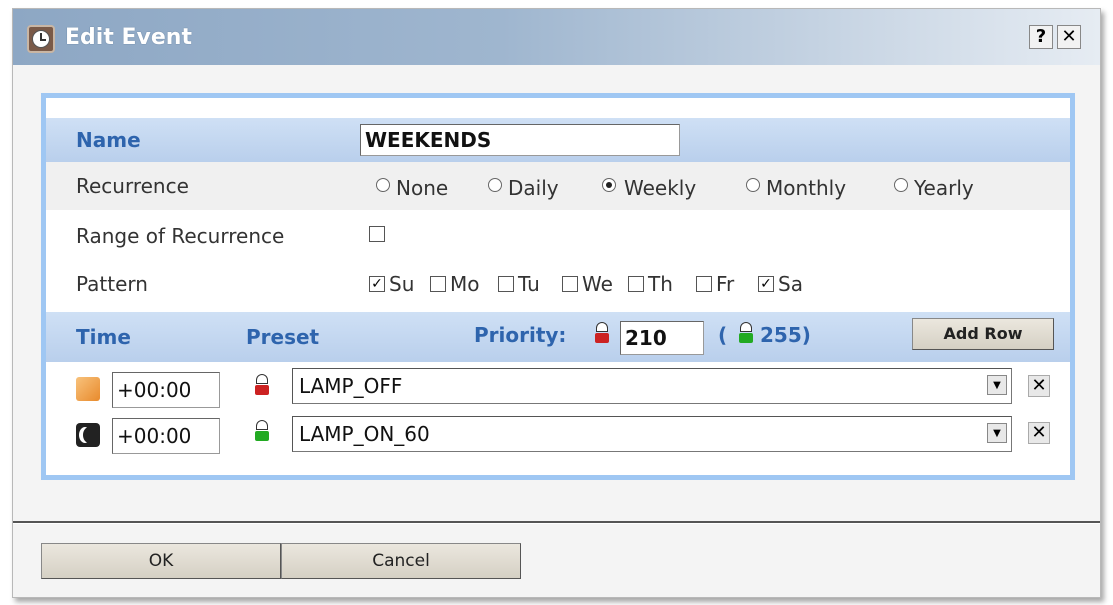 Image resolution: width=1113 pixels, height=605 pixels. Describe the element at coordinates (662, 338) in the screenshot. I see `priority-input: 210` at that location.